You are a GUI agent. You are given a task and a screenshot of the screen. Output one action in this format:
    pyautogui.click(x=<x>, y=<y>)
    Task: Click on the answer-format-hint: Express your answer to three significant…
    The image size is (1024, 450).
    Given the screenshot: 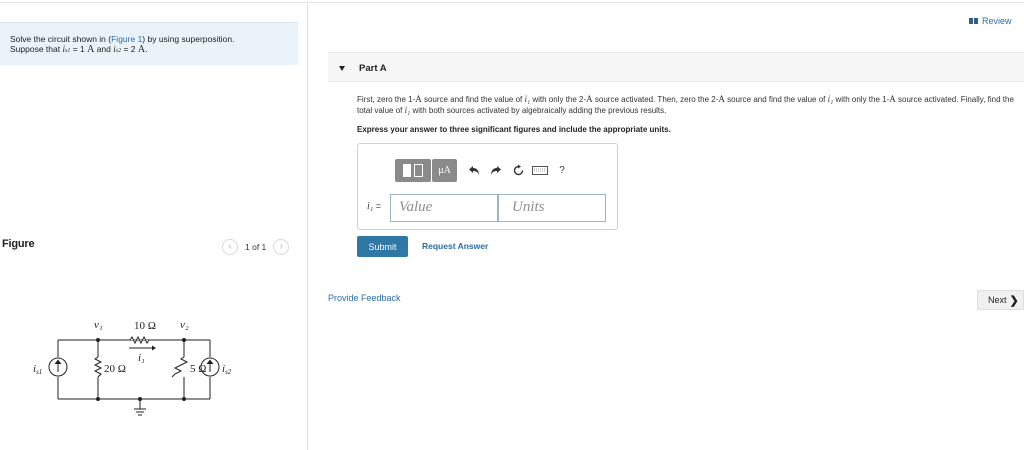 What is the action you would take?
    pyautogui.click(x=514, y=129)
    